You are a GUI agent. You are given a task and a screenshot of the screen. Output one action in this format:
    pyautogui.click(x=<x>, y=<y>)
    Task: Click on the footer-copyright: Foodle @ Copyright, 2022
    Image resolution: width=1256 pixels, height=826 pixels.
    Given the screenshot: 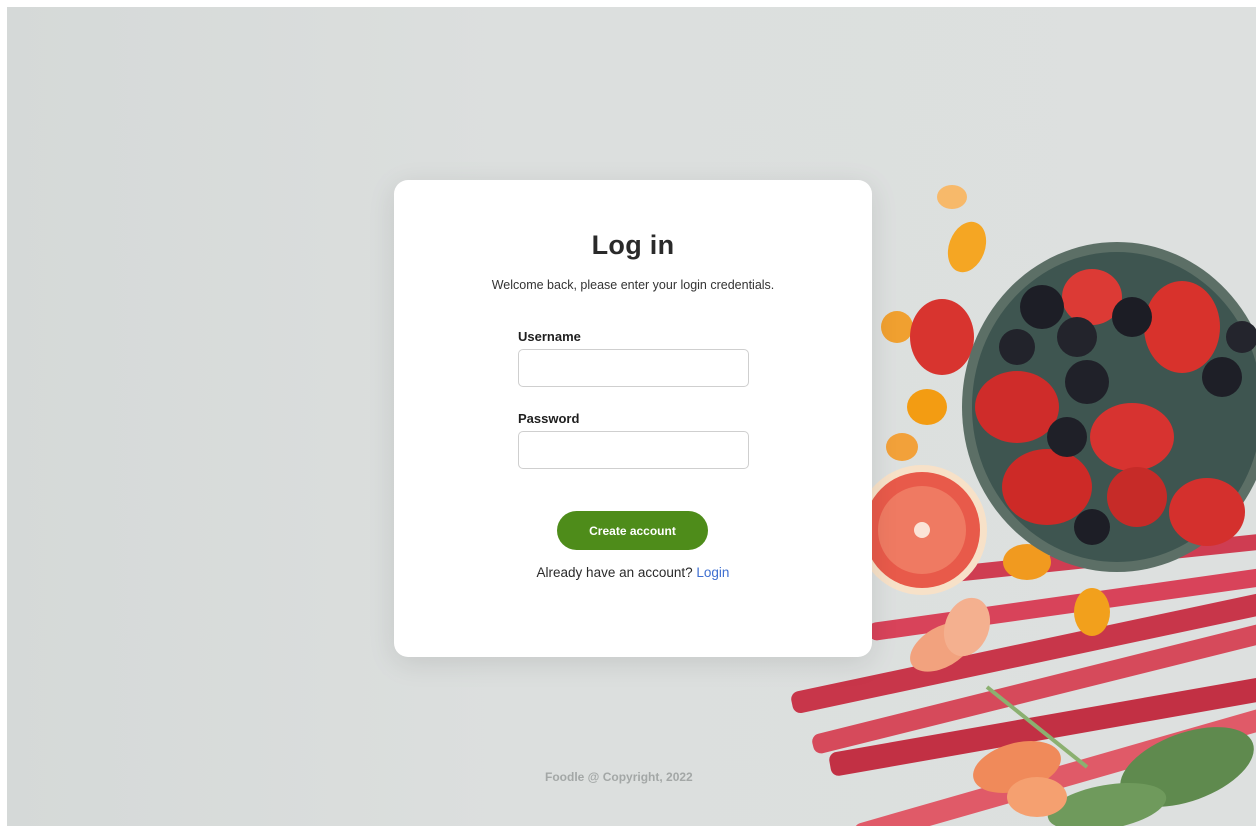 What is the action you would take?
    pyautogui.click(x=619, y=777)
    